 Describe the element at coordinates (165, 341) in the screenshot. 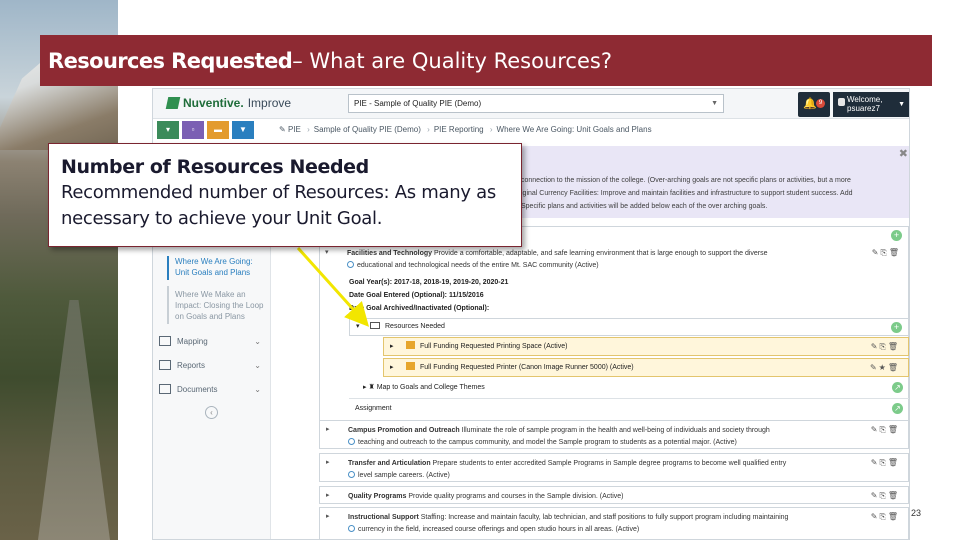

I see `mapping-icon` at that location.